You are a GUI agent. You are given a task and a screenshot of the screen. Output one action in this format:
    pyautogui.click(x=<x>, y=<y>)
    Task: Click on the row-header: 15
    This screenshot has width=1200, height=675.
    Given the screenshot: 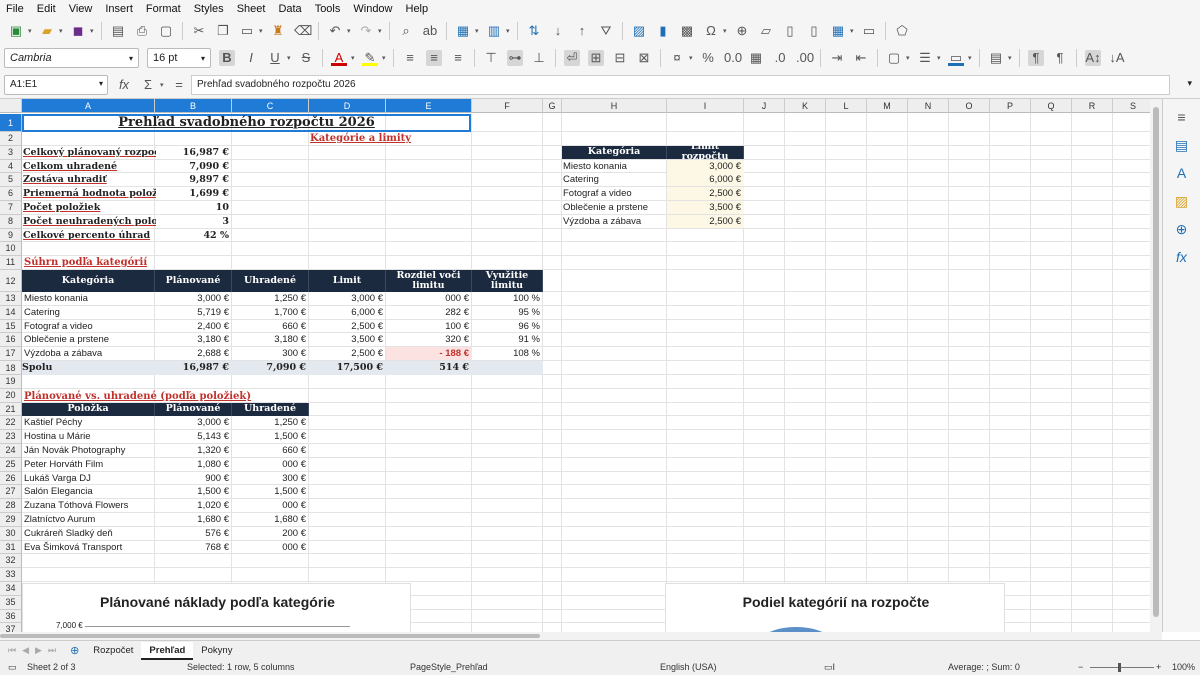 What is the action you would take?
    pyautogui.click(x=11, y=326)
    